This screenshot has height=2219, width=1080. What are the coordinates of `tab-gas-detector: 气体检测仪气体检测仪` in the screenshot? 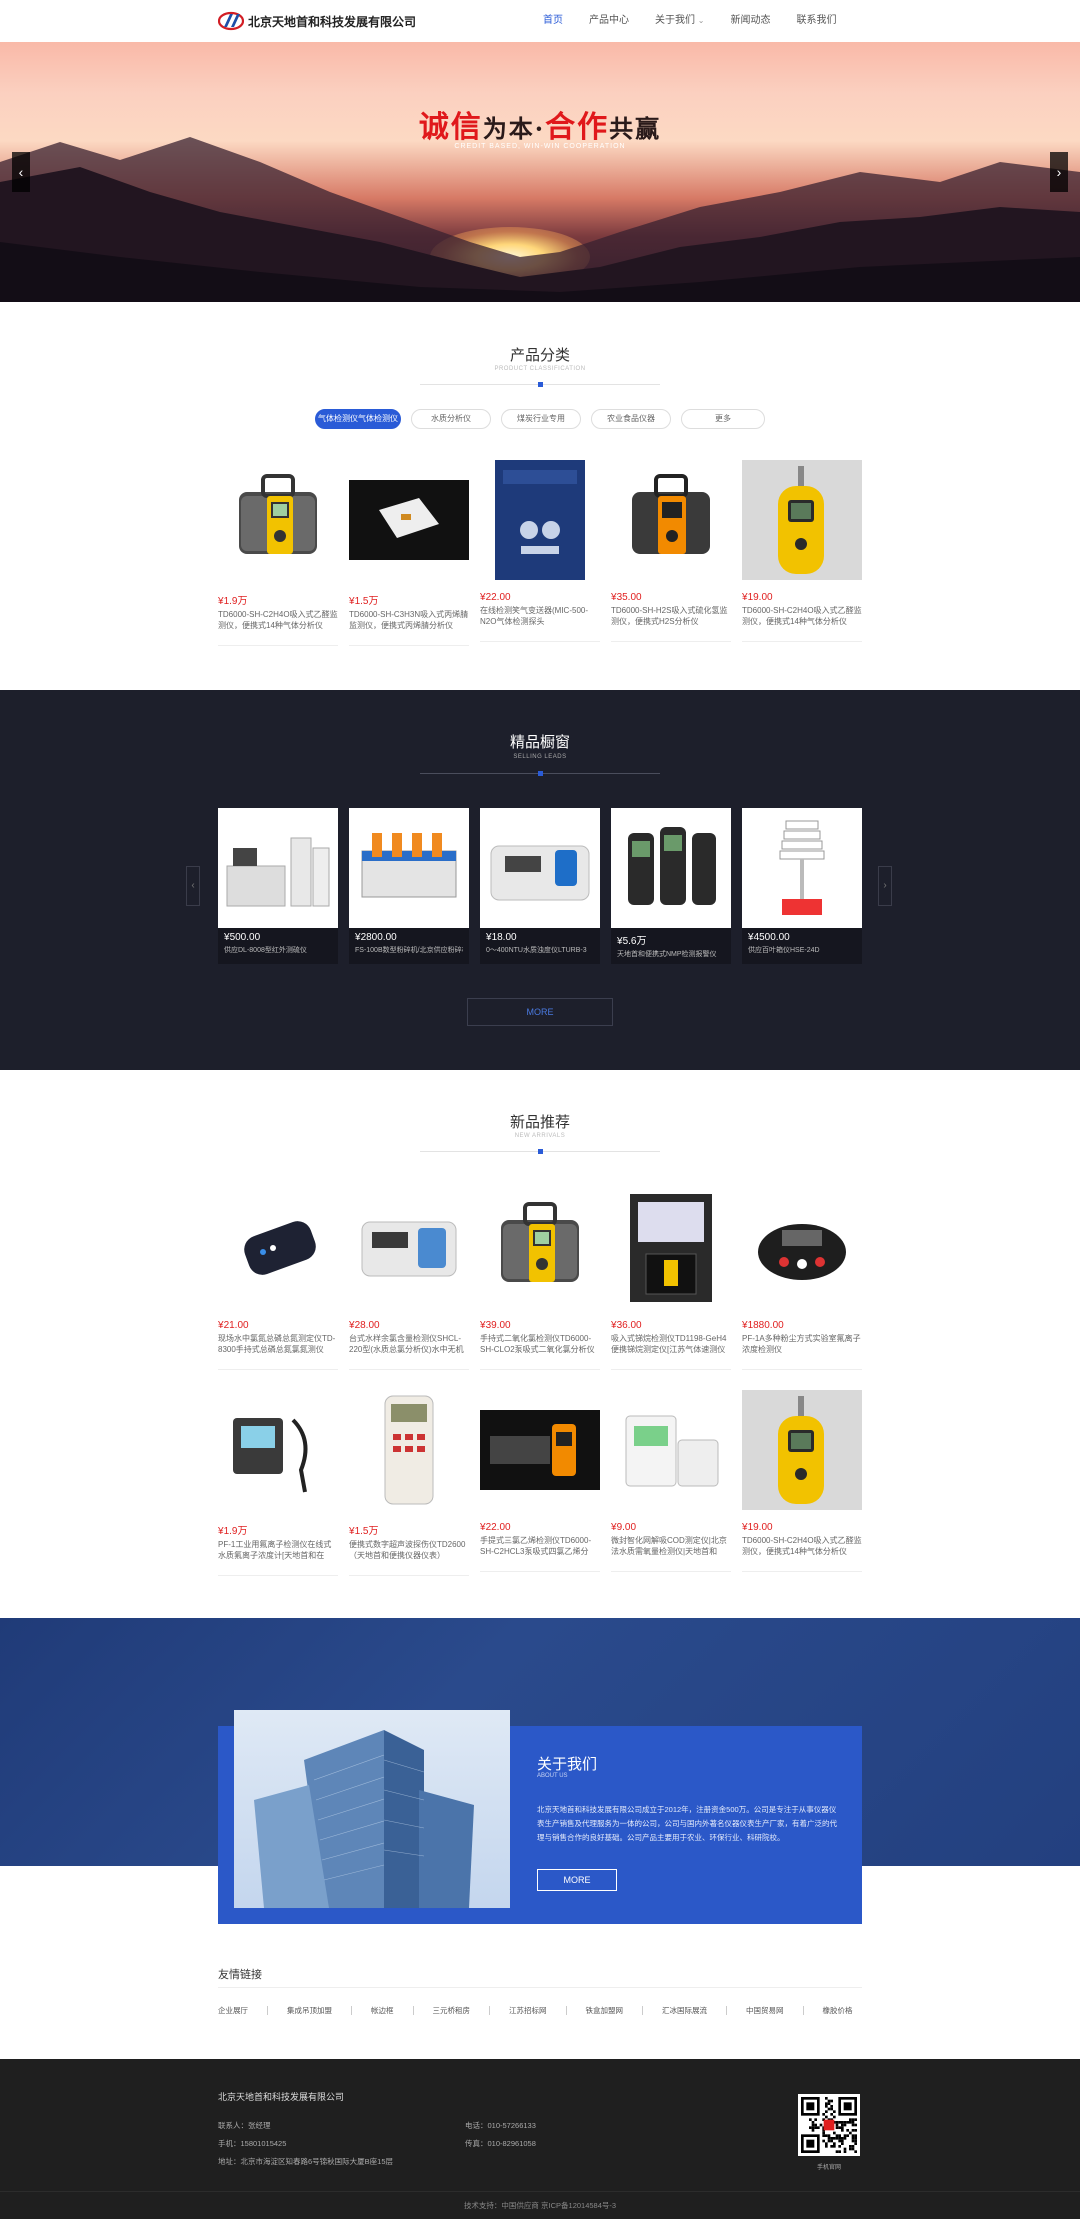 It's located at (358, 419).